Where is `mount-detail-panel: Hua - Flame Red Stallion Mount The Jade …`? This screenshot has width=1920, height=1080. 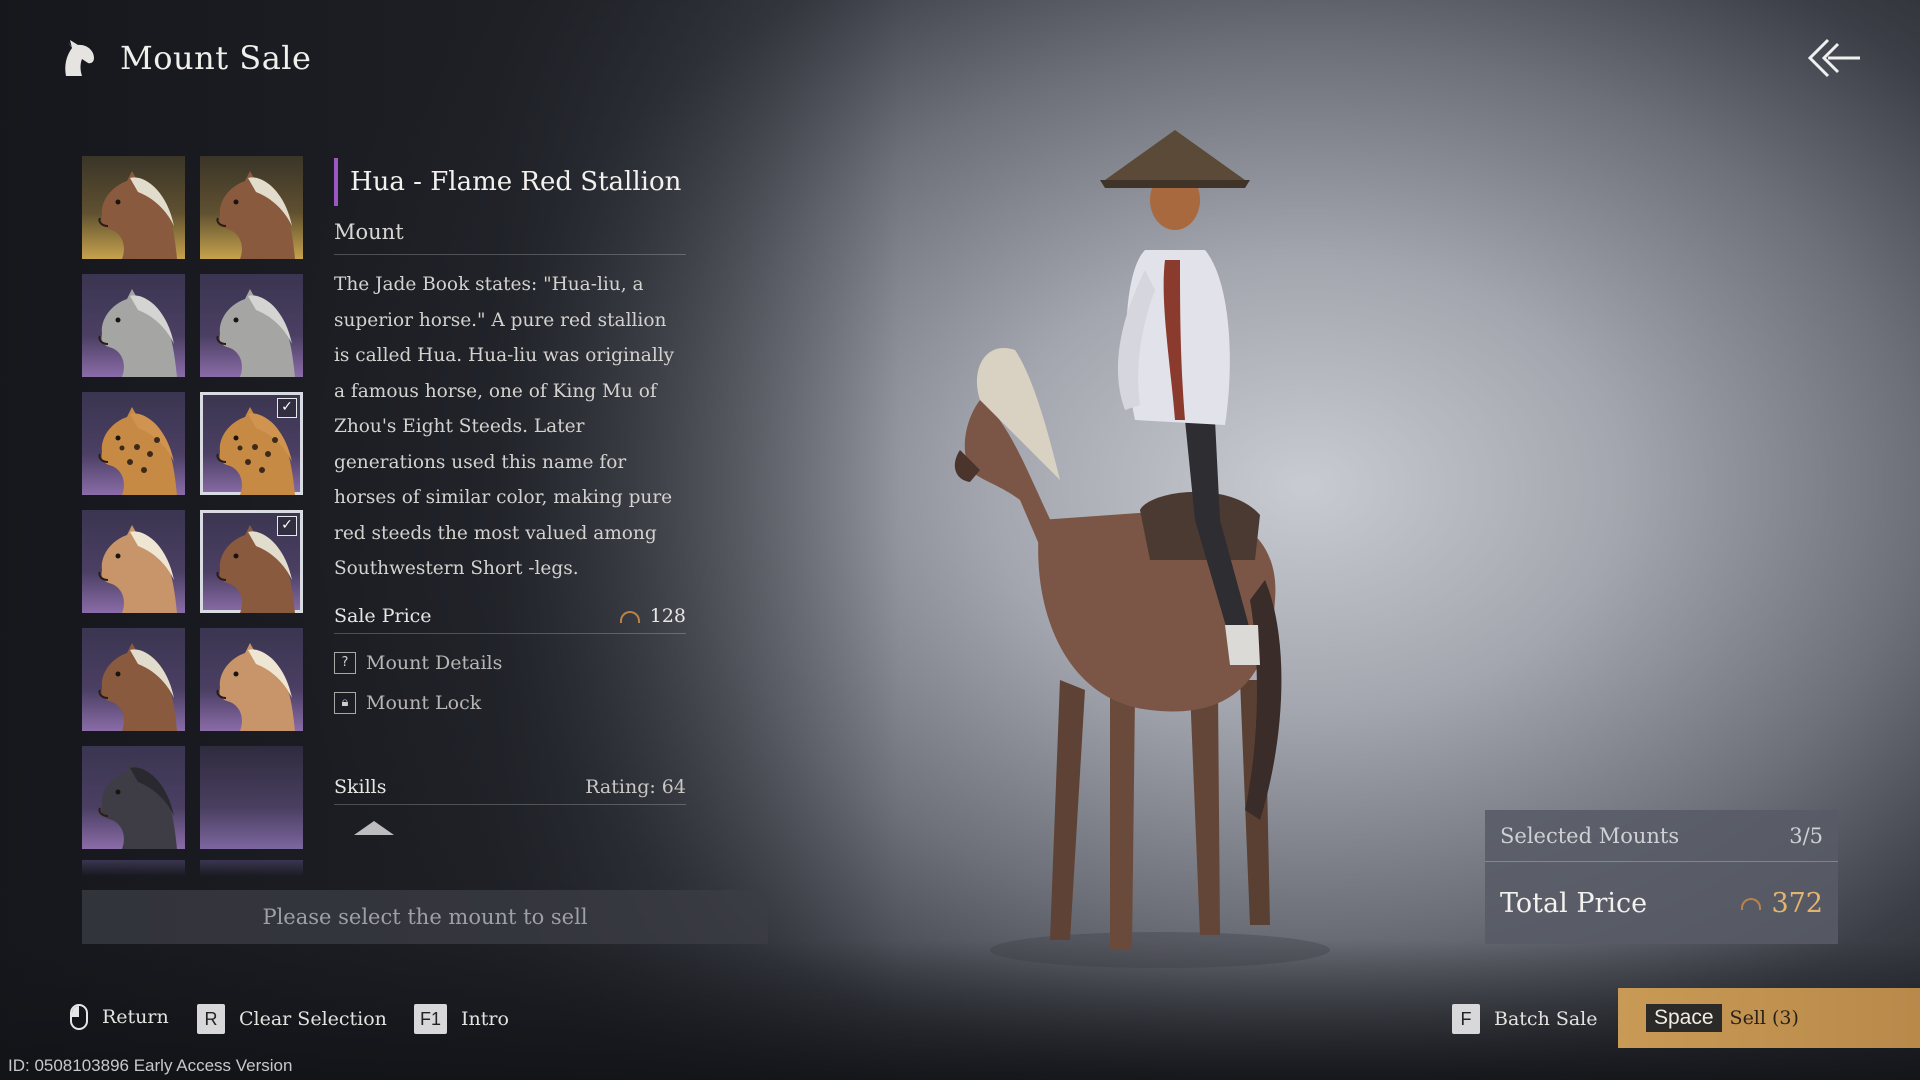 mount-detail-panel: Hua - Flame Red Stallion Mount The Jade … is located at coordinates (510, 496).